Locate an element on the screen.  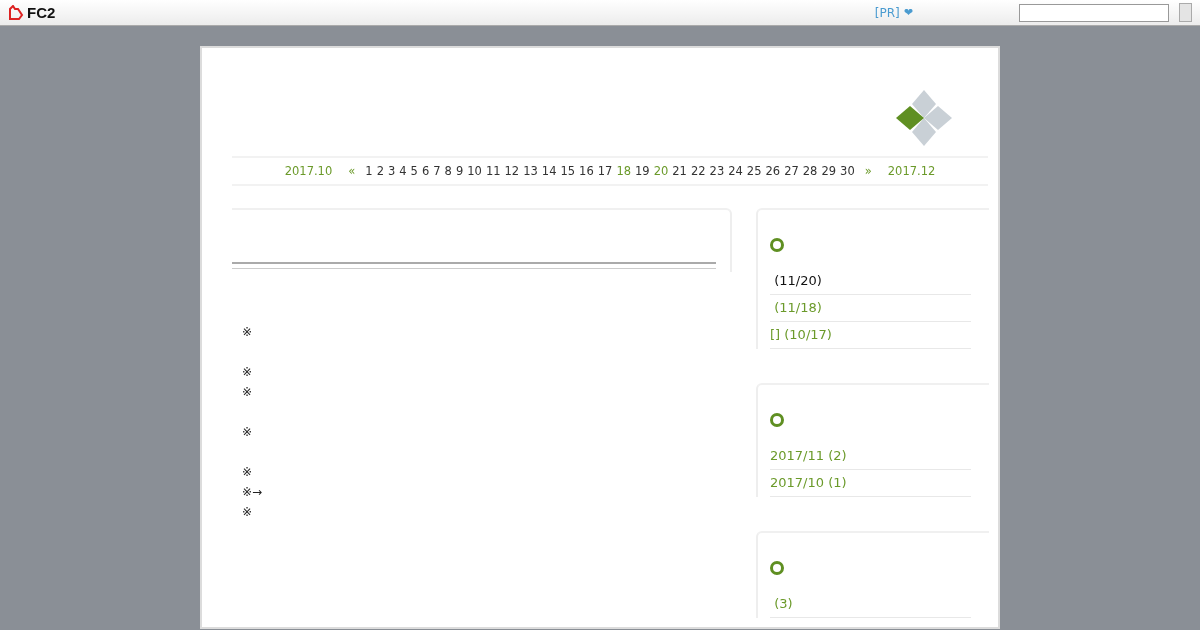
calendar-day: 3 is located at coordinates (391, 171).